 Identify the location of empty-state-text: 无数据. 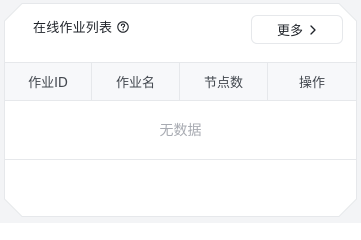
(180, 131).